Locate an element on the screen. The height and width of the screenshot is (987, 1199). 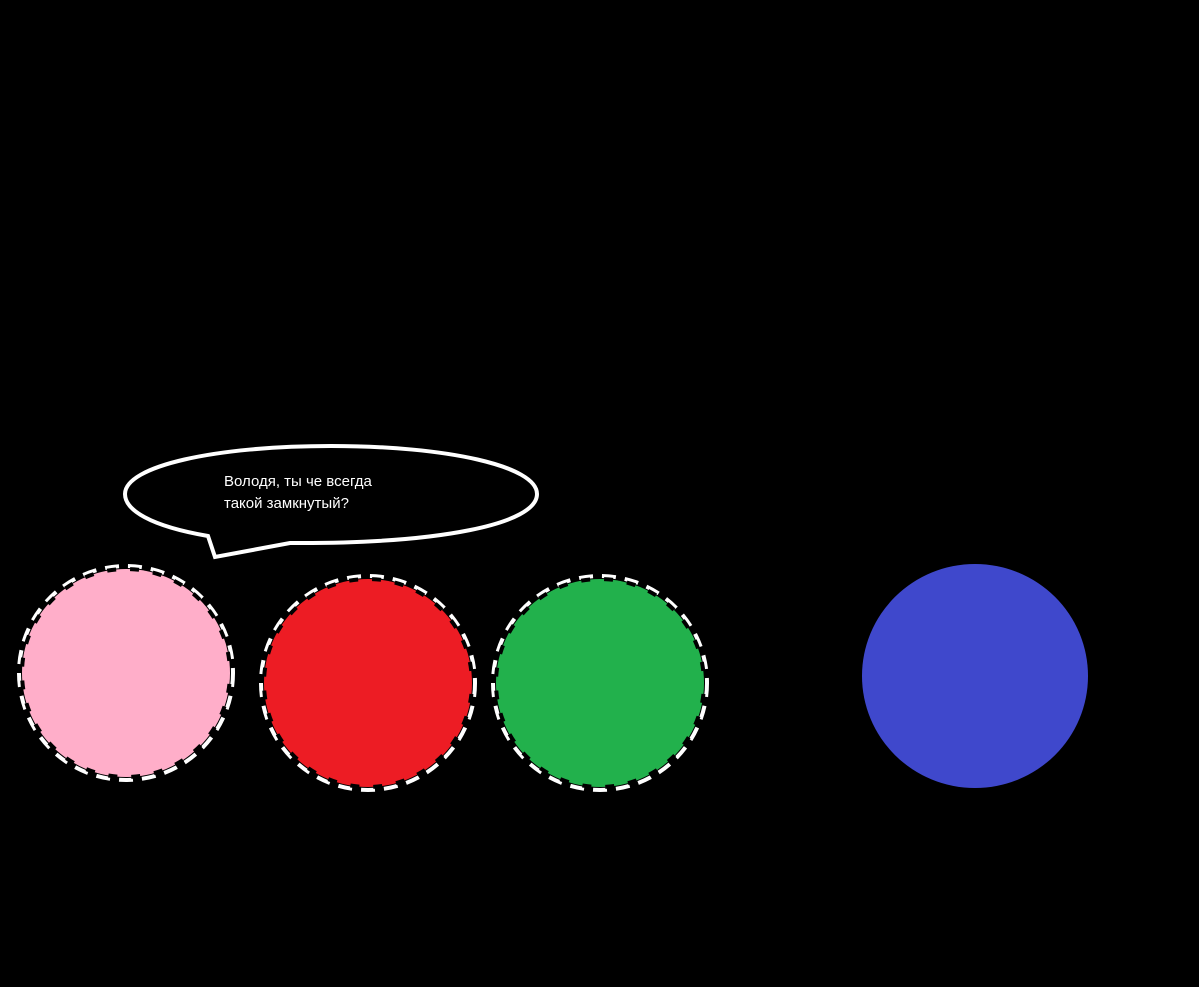
speech-line-1: Володя, ты че всегда is located at coordinates (298, 481).